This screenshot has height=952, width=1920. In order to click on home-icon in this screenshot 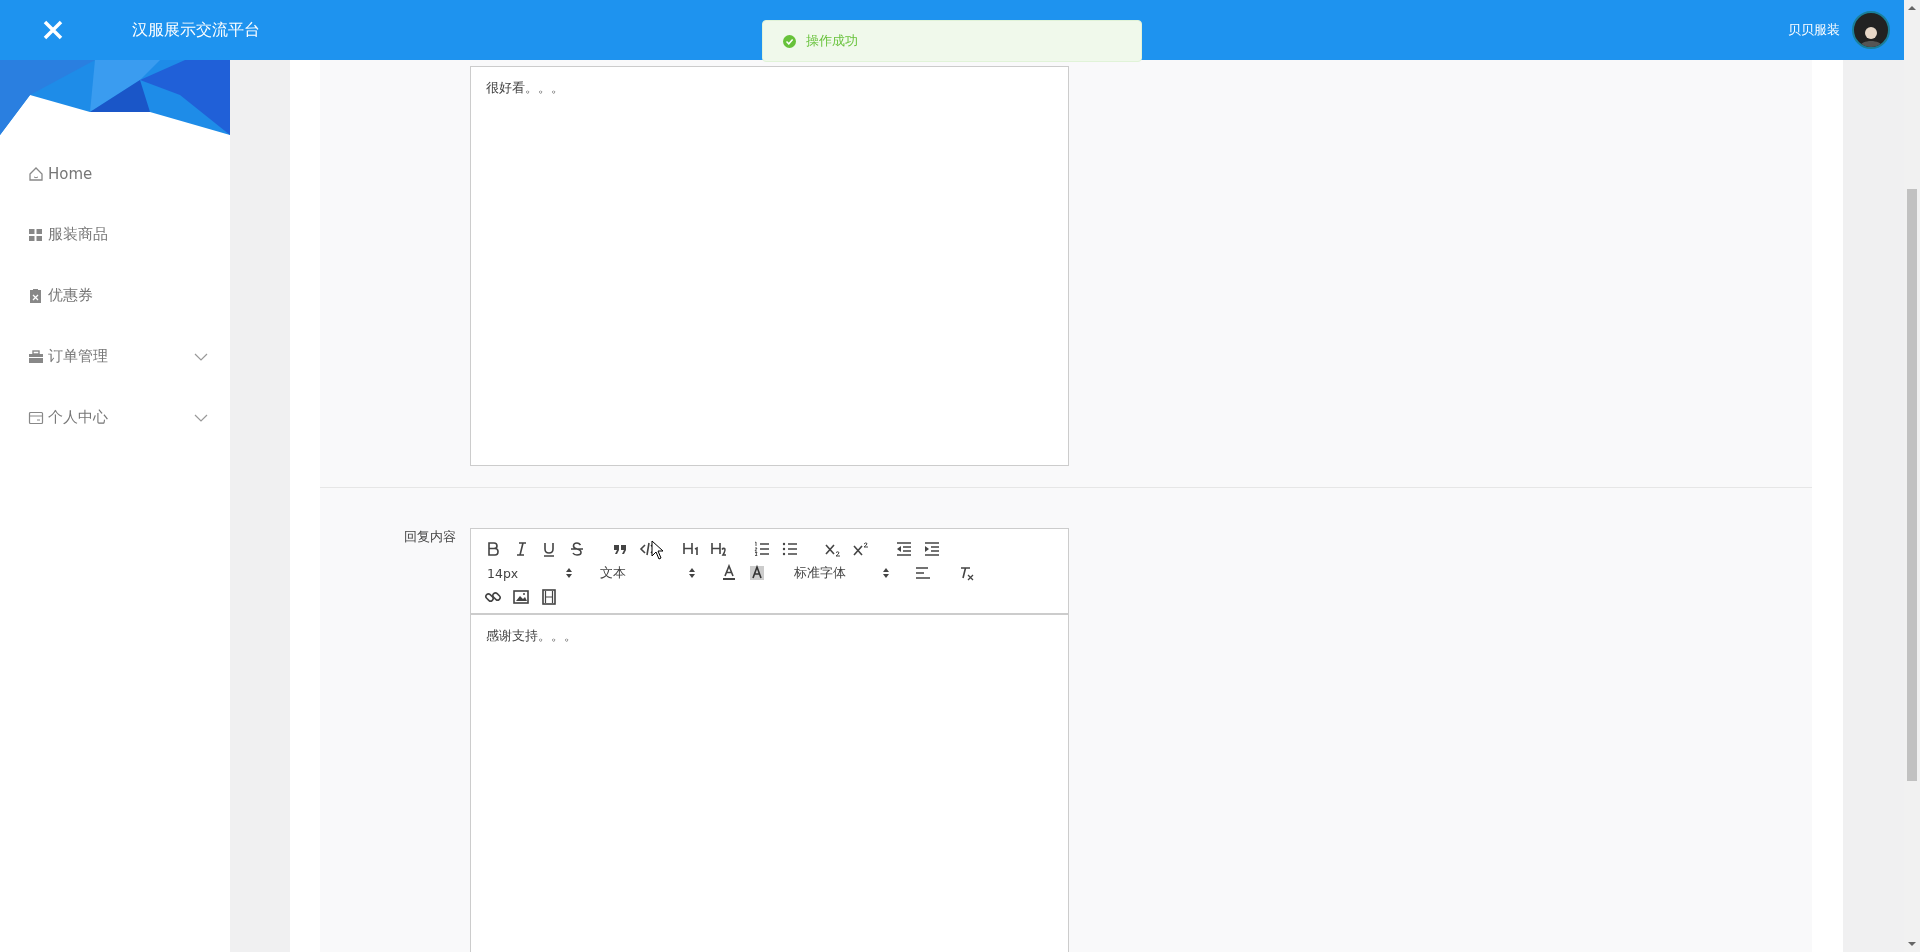, I will do `click(36, 173)`.